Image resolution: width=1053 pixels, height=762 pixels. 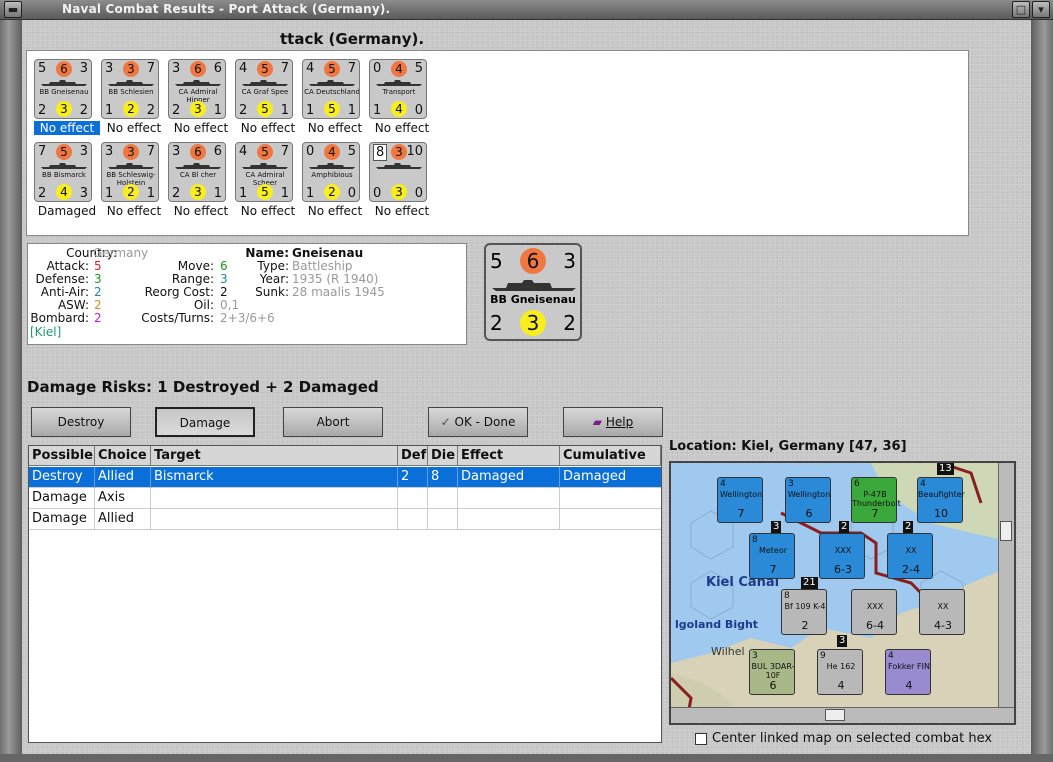 I want to click on stack-count-badge: 2, so click(x=844, y=527).